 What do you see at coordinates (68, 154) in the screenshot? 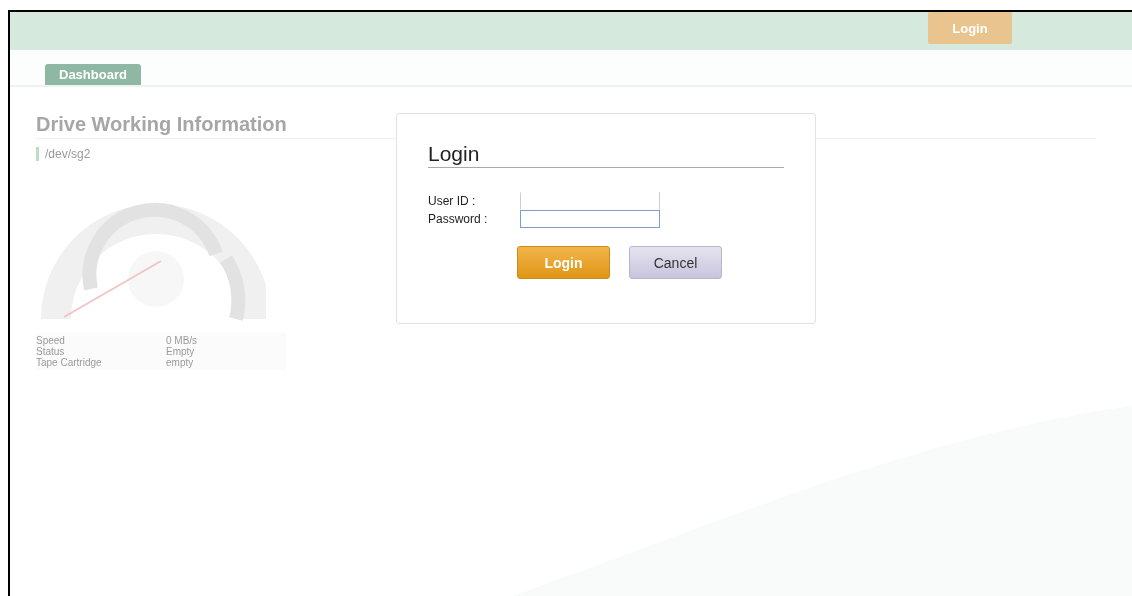
I see `device-label: /dev/sg2` at bounding box center [68, 154].